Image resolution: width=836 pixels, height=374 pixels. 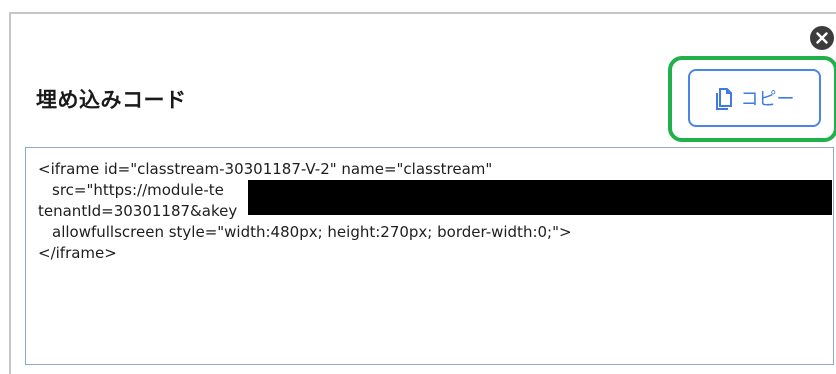 I want to click on document-copy-icon, so click(x=723, y=99).